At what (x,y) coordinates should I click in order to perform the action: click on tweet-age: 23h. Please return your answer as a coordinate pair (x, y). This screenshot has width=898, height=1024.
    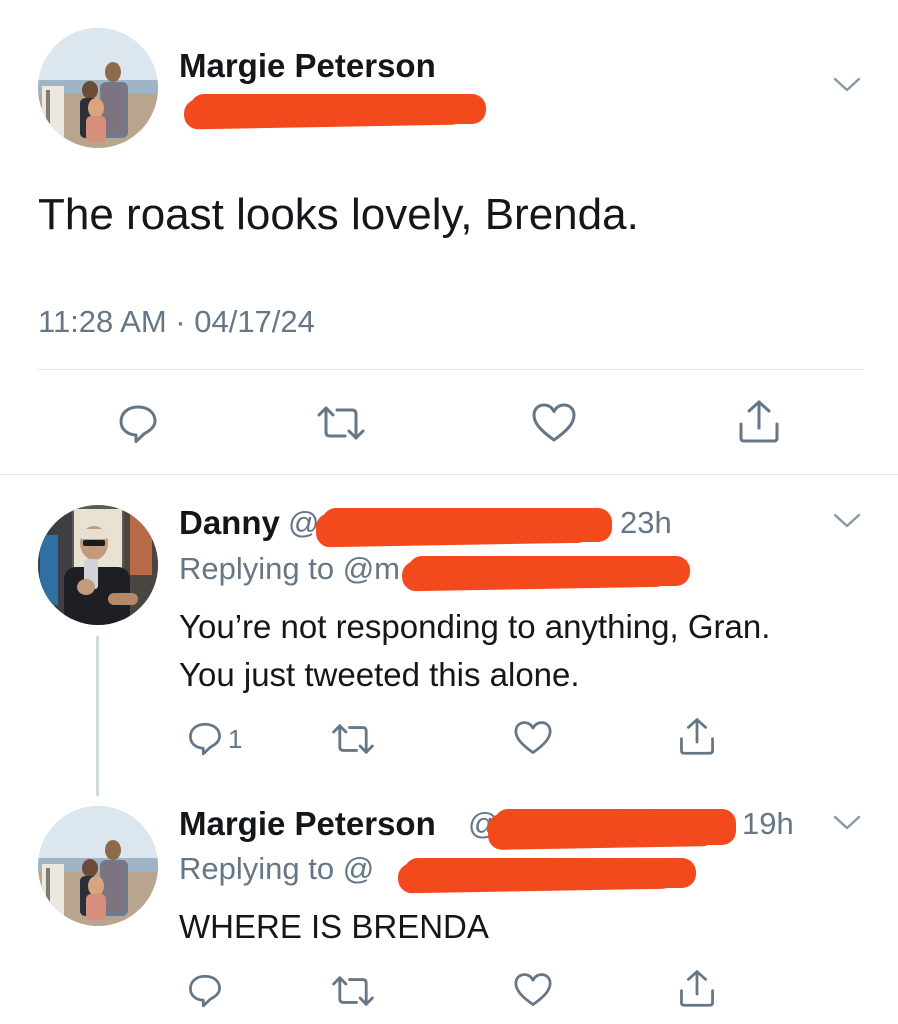
    Looking at the image, I should click on (646, 523).